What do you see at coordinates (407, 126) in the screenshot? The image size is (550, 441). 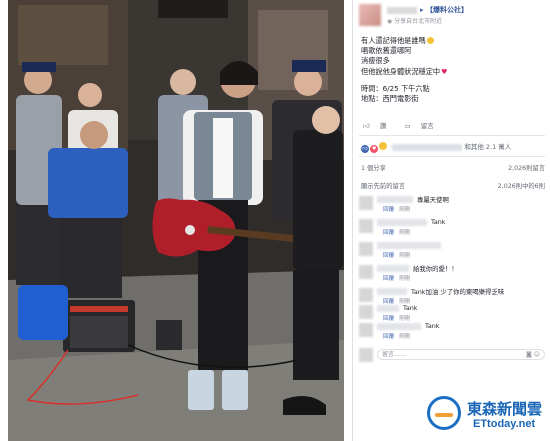 I see `speech-bubble-icon: ▭` at bounding box center [407, 126].